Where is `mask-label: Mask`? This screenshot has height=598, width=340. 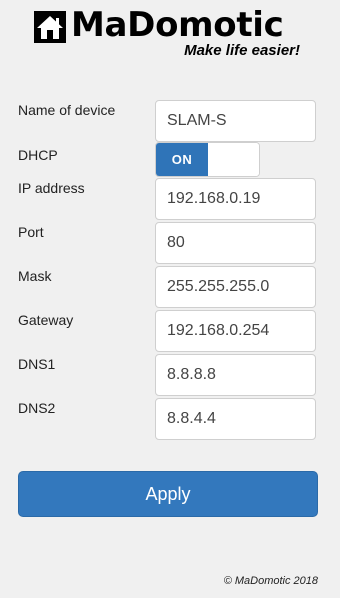 mask-label: Mask is located at coordinates (35, 276).